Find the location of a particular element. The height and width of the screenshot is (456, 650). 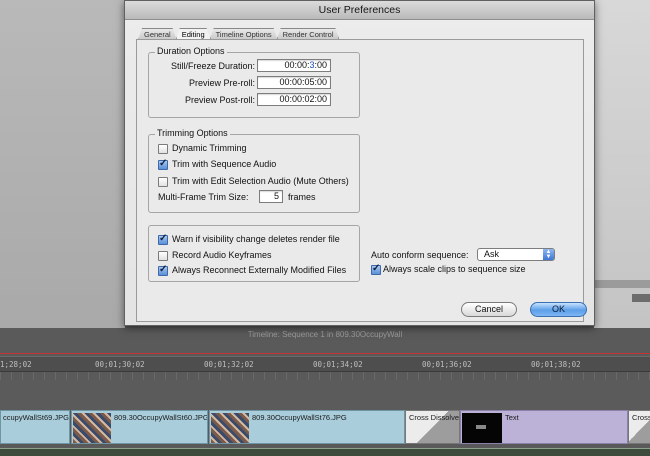

preview-postroll-field: 00:00:02:00 is located at coordinates (294, 99).